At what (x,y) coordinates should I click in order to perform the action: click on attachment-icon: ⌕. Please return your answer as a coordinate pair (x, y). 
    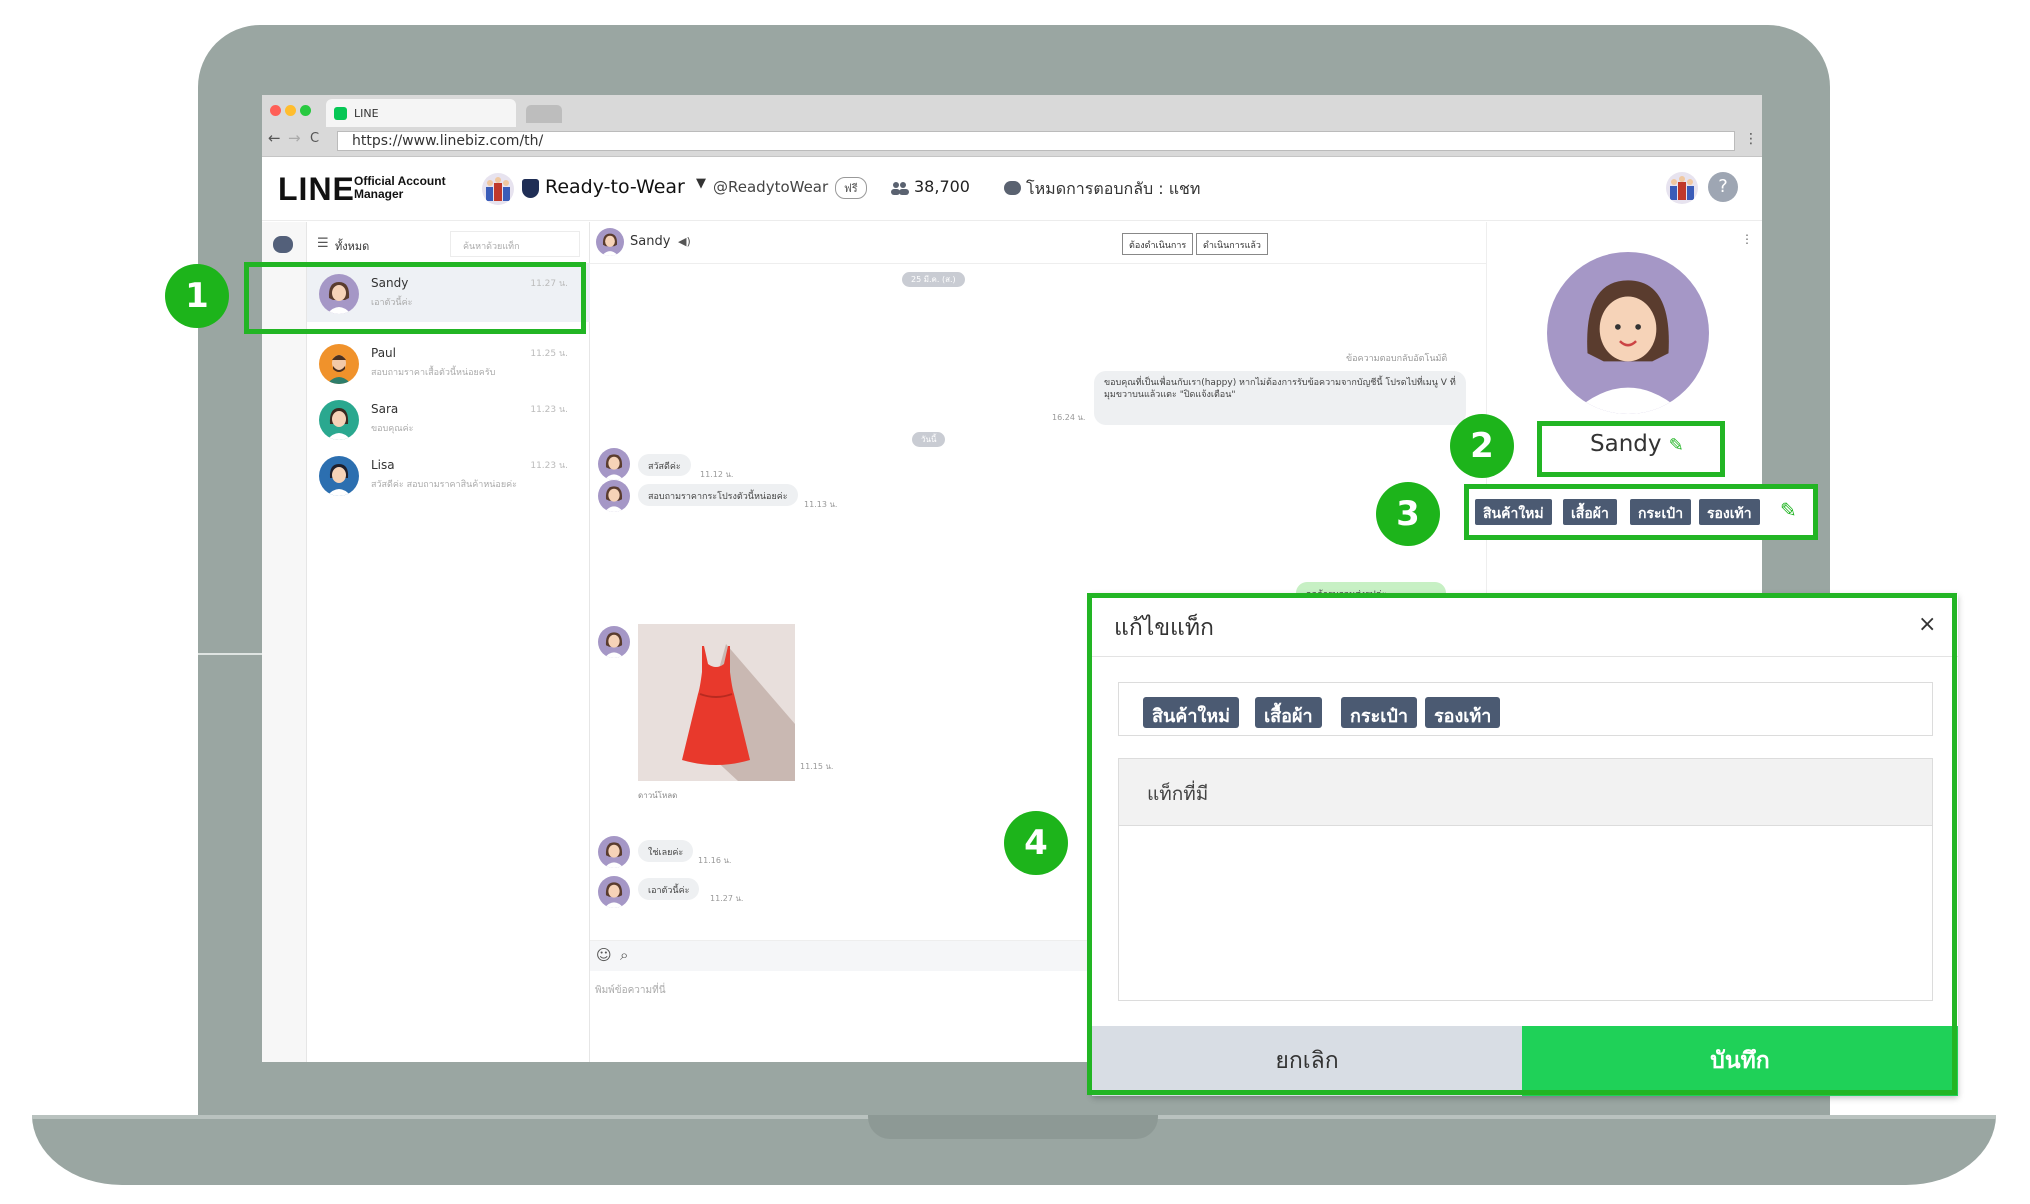
    Looking at the image, I should click on (624, 955).